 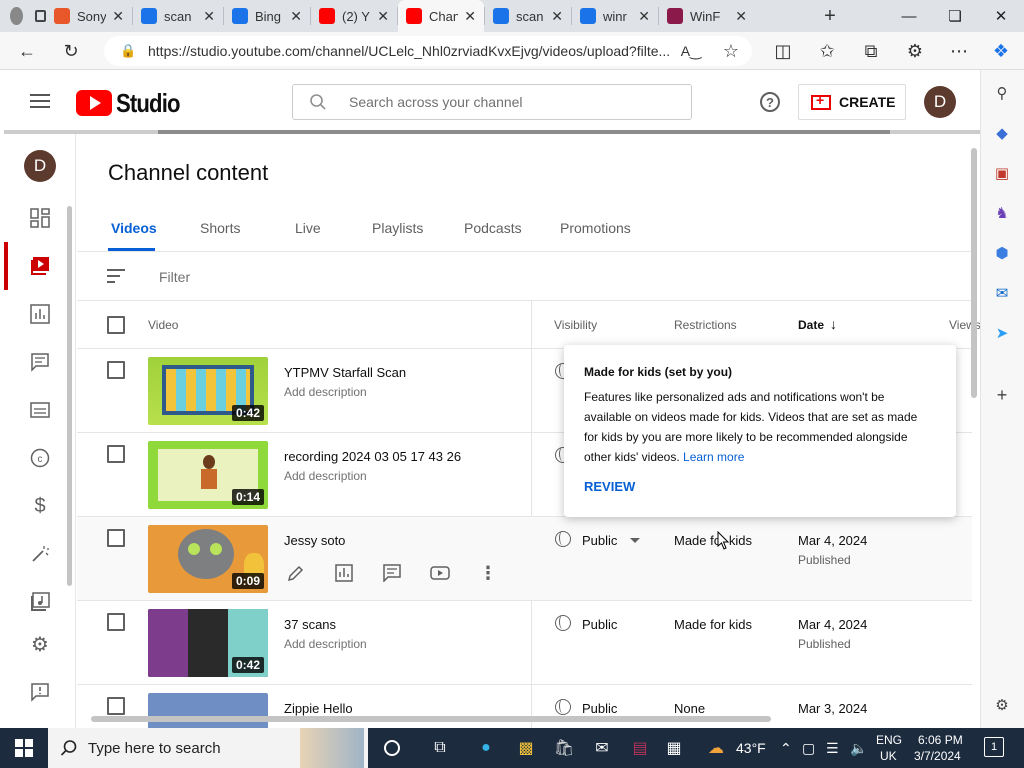 I want to click on tools-icon: ▣, so click(x=1002, y=173).